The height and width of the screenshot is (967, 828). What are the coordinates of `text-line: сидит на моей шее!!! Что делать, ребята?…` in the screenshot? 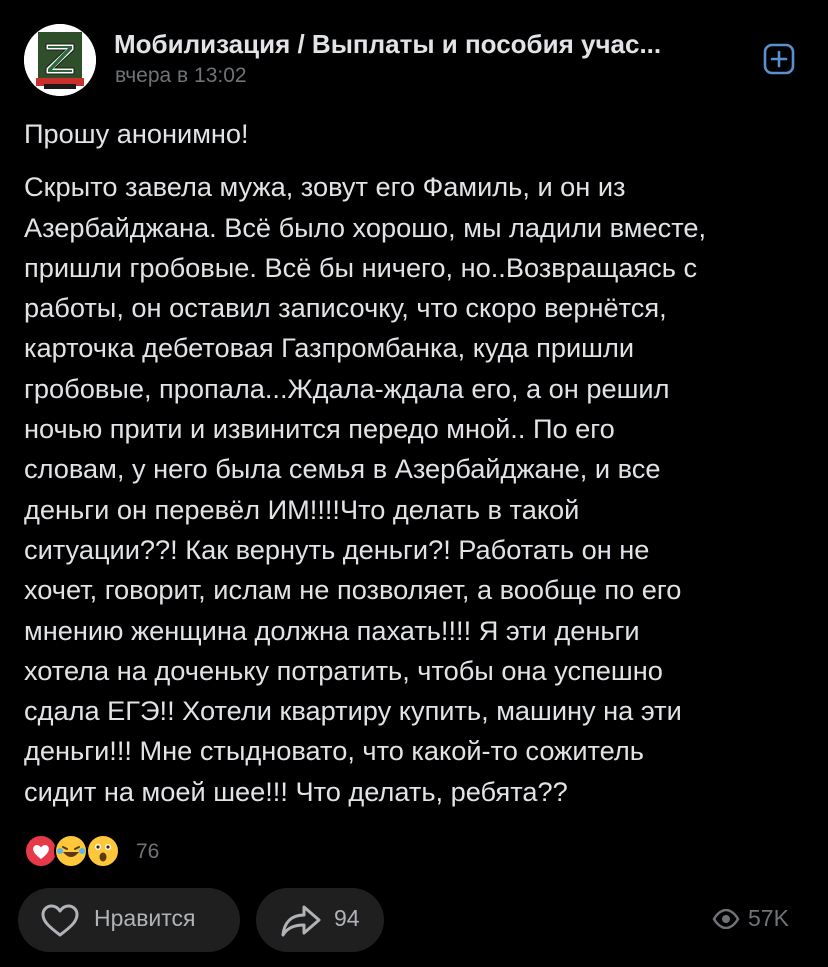 It's located at (296, 791).